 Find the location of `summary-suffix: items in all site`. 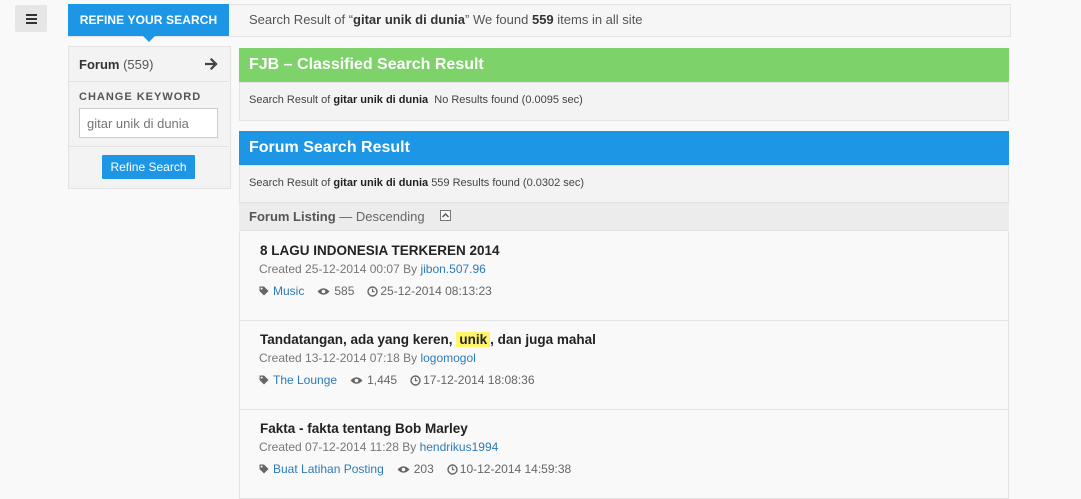

summary-suffix: items in all site is located at coordinates (598, 19).